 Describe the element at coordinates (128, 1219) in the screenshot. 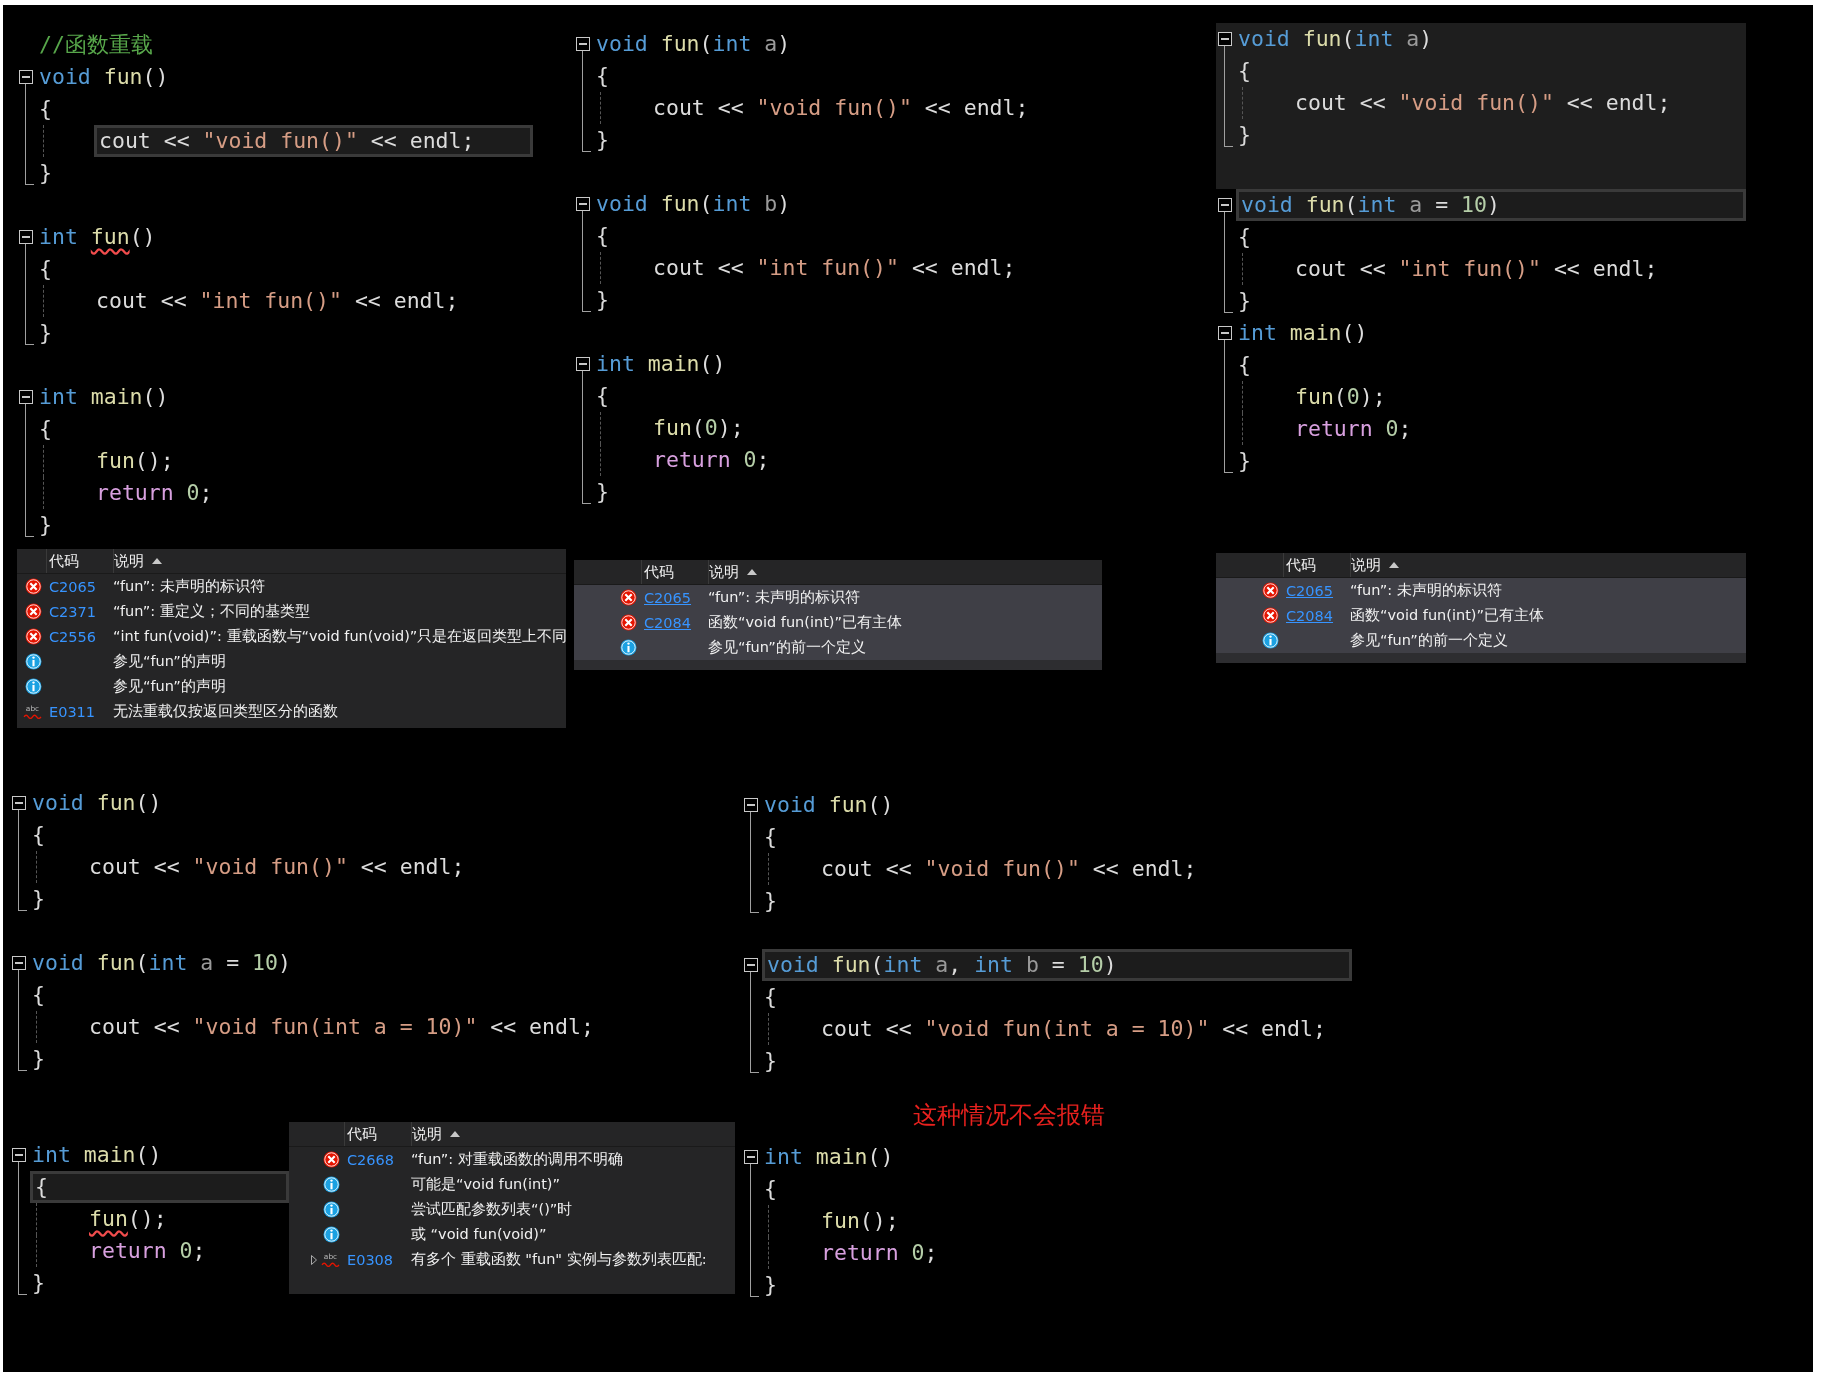

I see `code-line: fun();` at that location.